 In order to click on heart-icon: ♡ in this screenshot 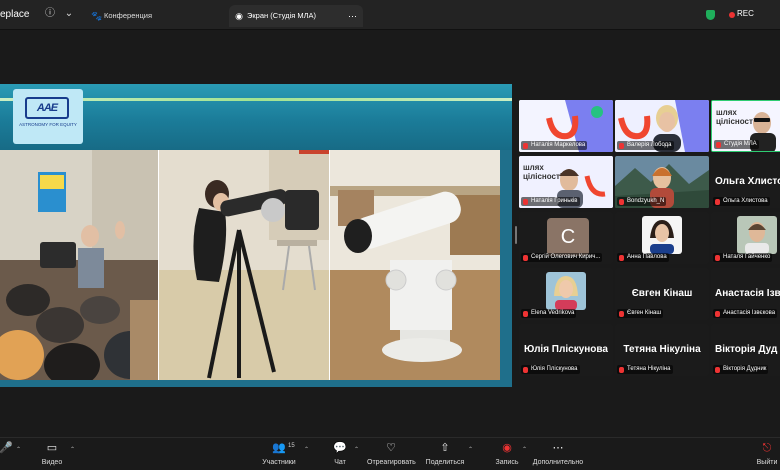, I will do `click(391, 448)`.